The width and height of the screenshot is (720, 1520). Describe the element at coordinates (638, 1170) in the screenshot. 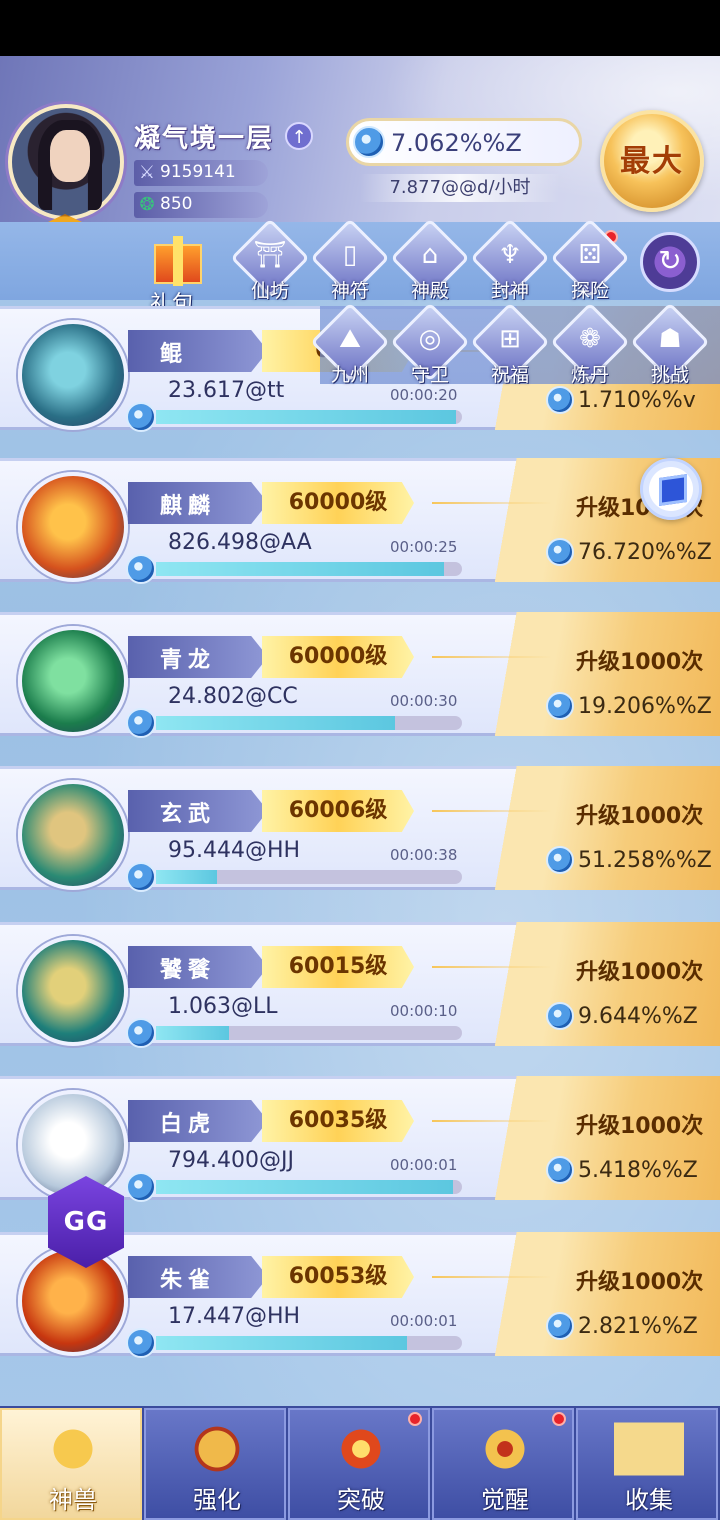

I see `beast-percent: 5.418%%Z` at that location.